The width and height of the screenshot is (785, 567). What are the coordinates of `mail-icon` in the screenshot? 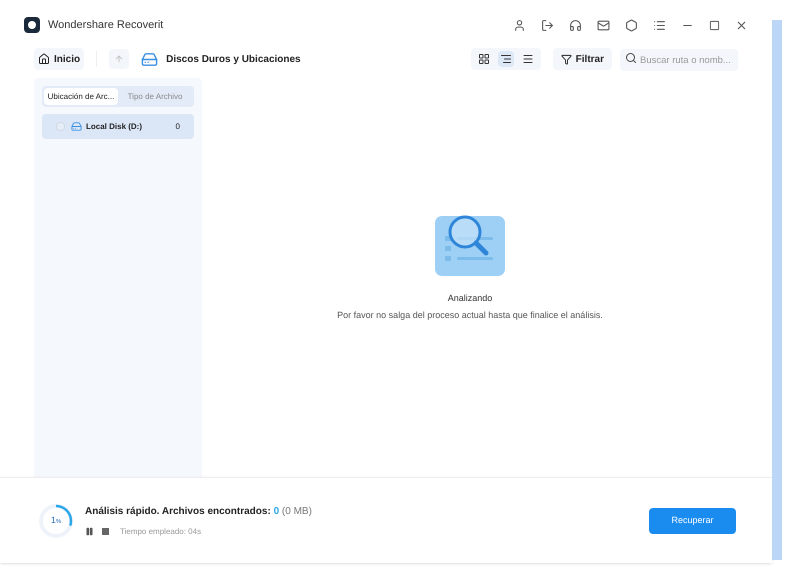 It's located at (603, 25).